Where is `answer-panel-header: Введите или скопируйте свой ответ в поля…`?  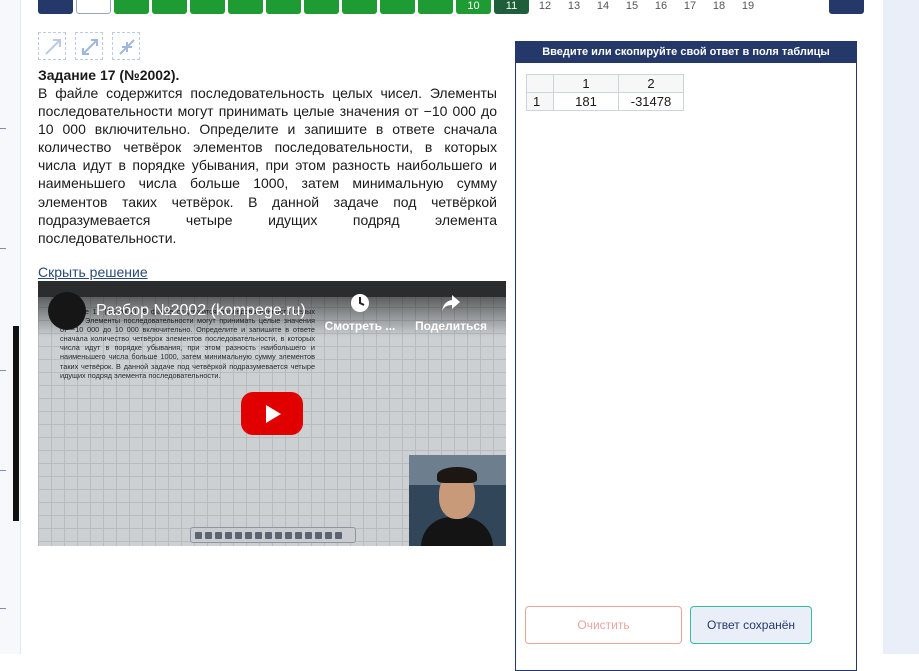
answer-panel-header: Введите или скопируйте свой ответ в поля… is located at coordinates (686, 52).